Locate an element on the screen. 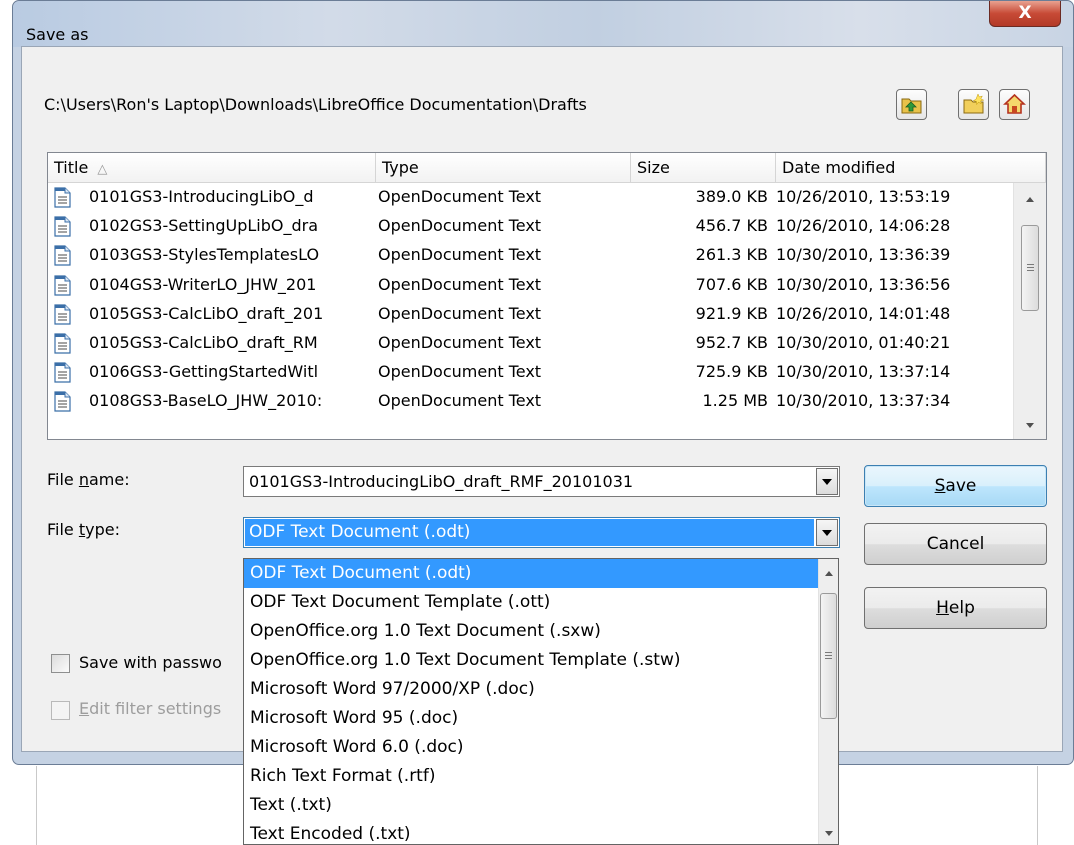 This screenshot has height=845, width=1074. home-icon is located at coordinates (1014, 103).